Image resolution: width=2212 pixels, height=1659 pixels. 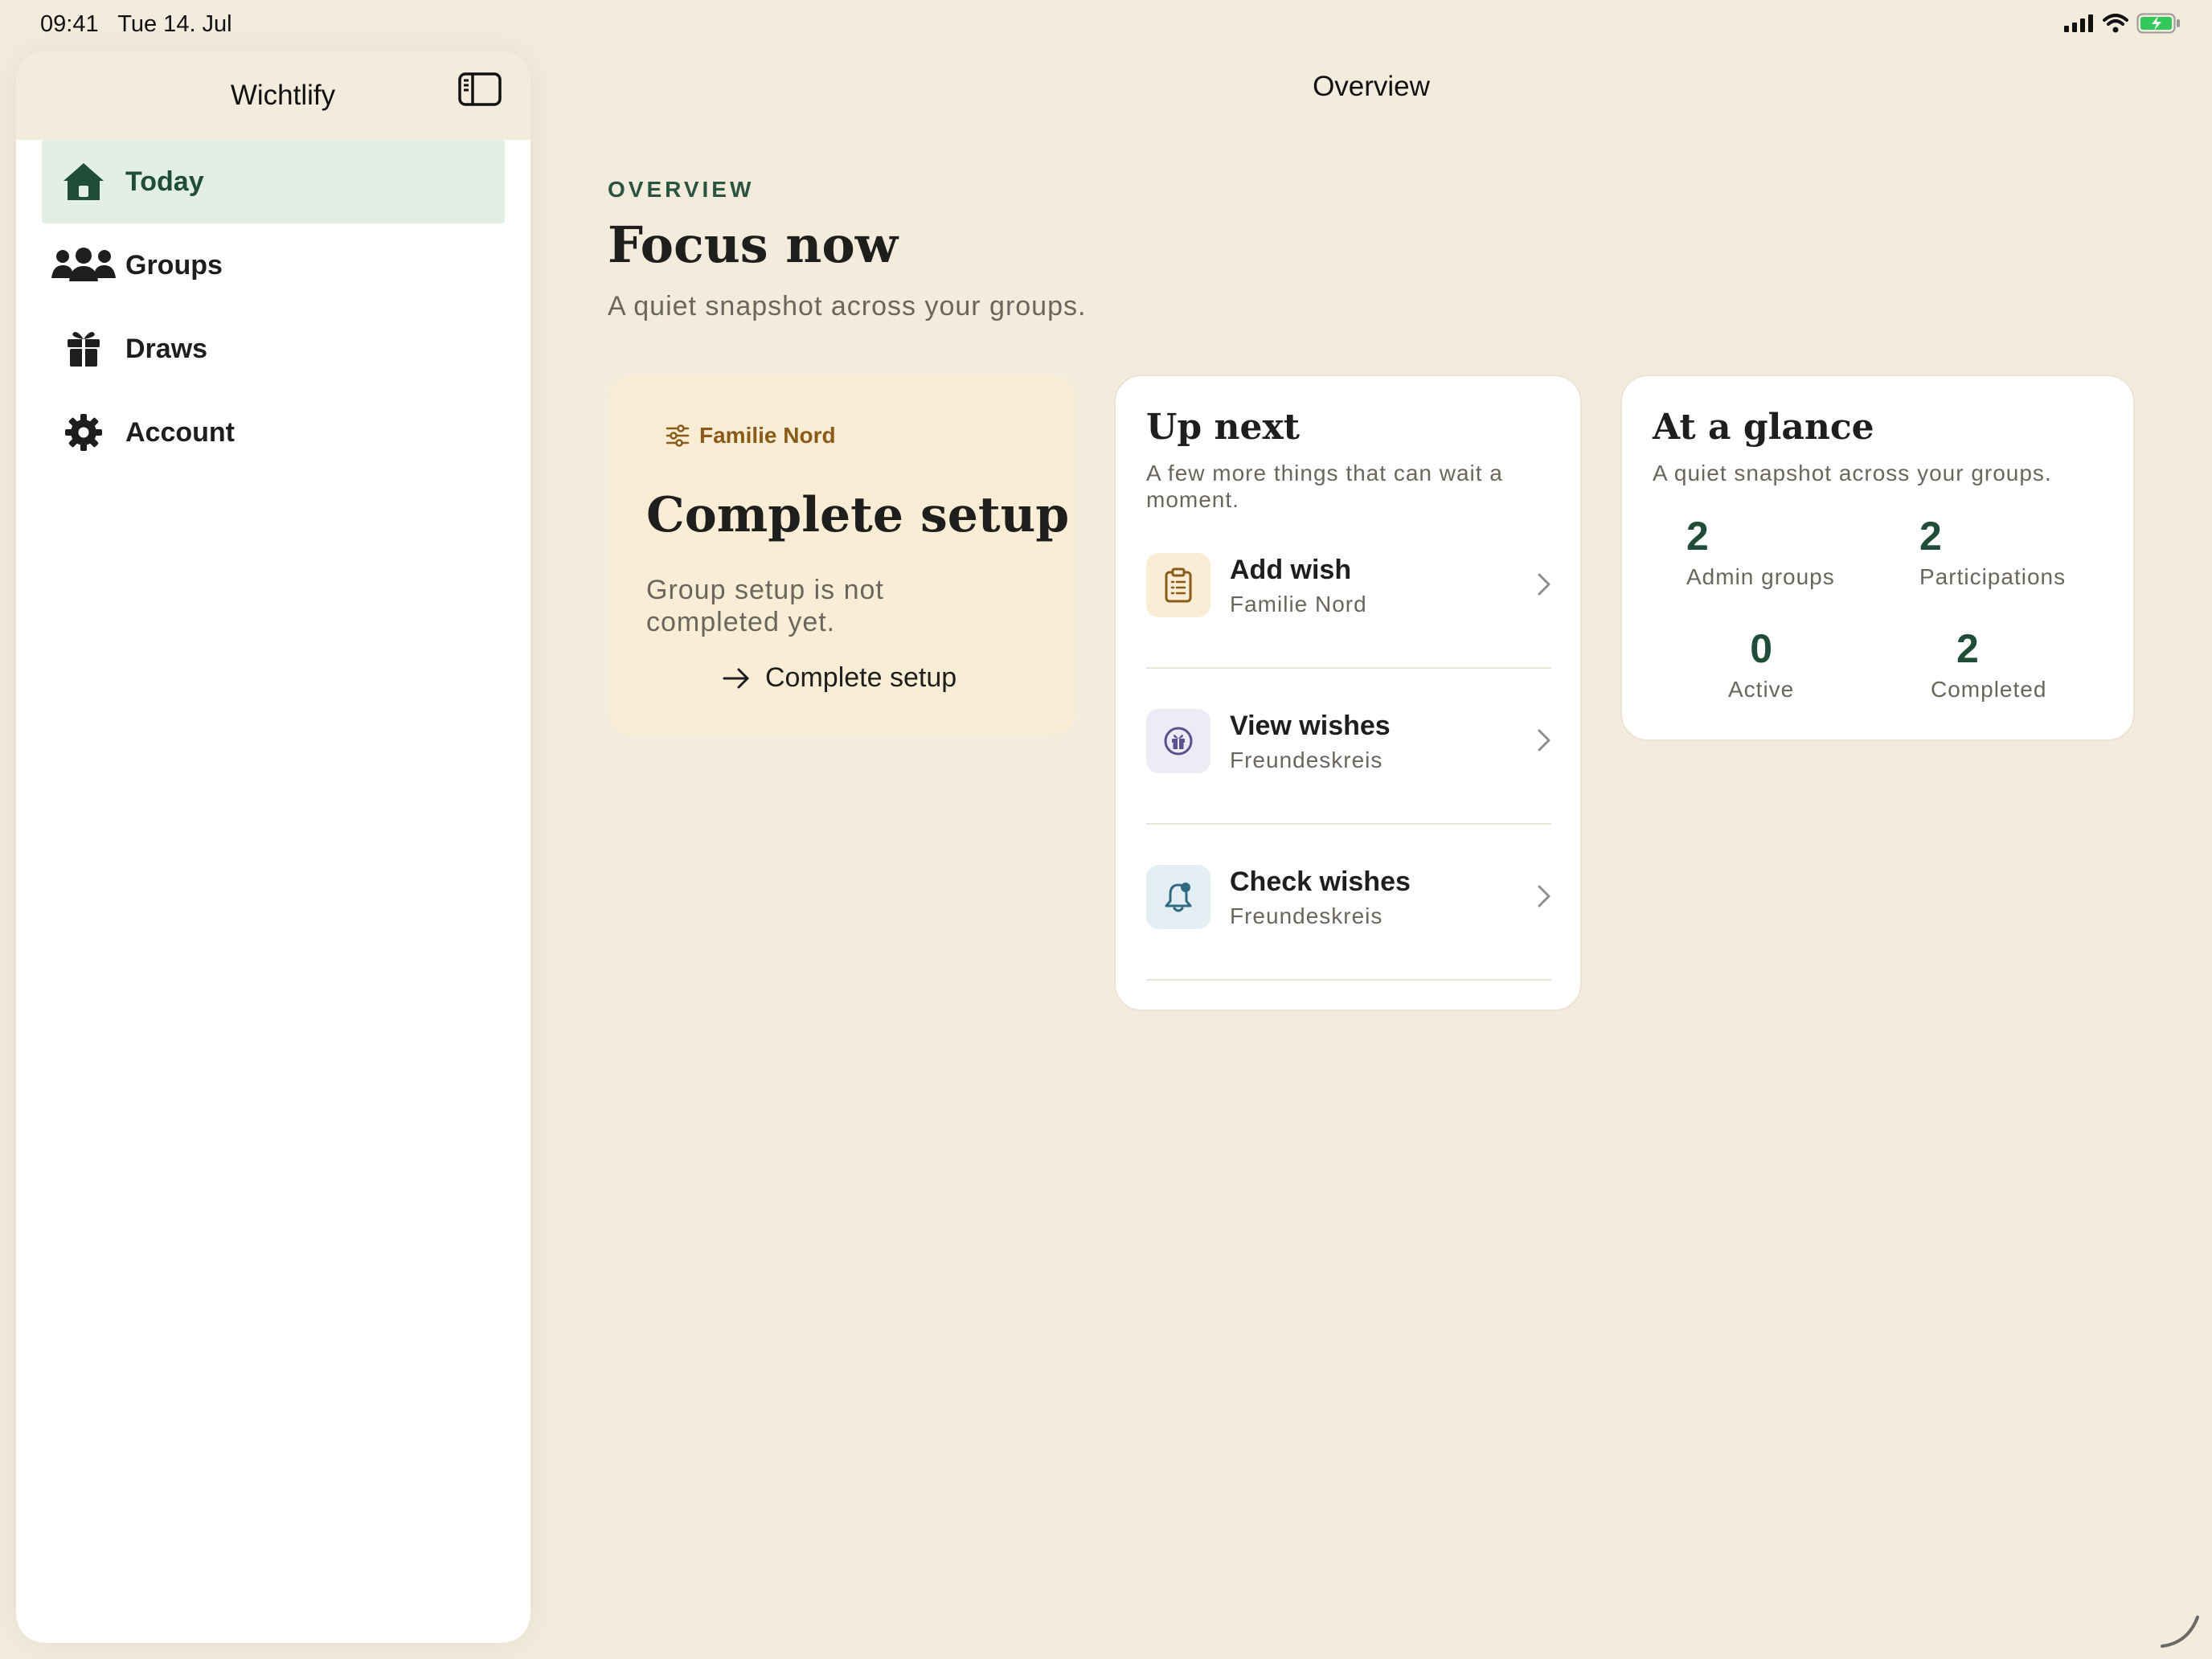 I want to click on glance-title: At a glance, so click(x=1763, y=427).